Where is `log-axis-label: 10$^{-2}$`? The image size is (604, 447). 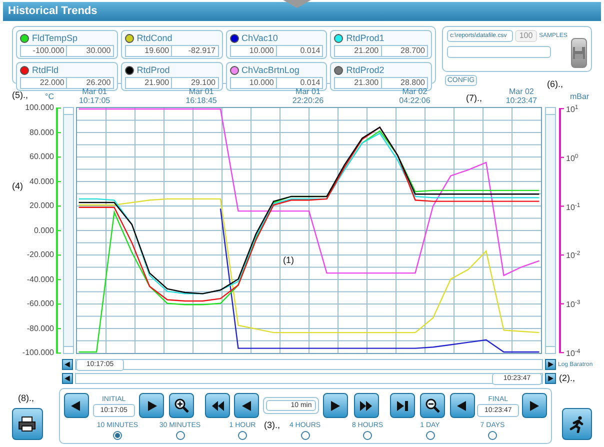
log-axis-label: 10$^{-2}$ is located at coordinates (573, 256).